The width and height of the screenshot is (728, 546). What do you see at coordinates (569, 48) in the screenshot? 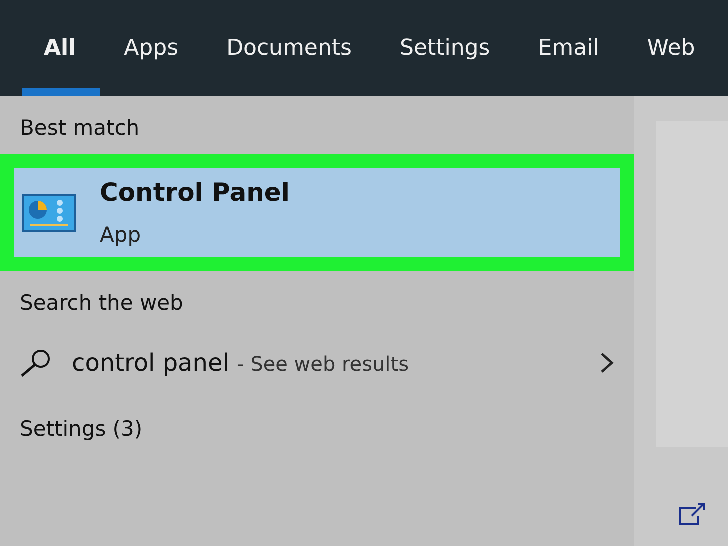
I see `tab: Email` at bounding box center [569, 48].